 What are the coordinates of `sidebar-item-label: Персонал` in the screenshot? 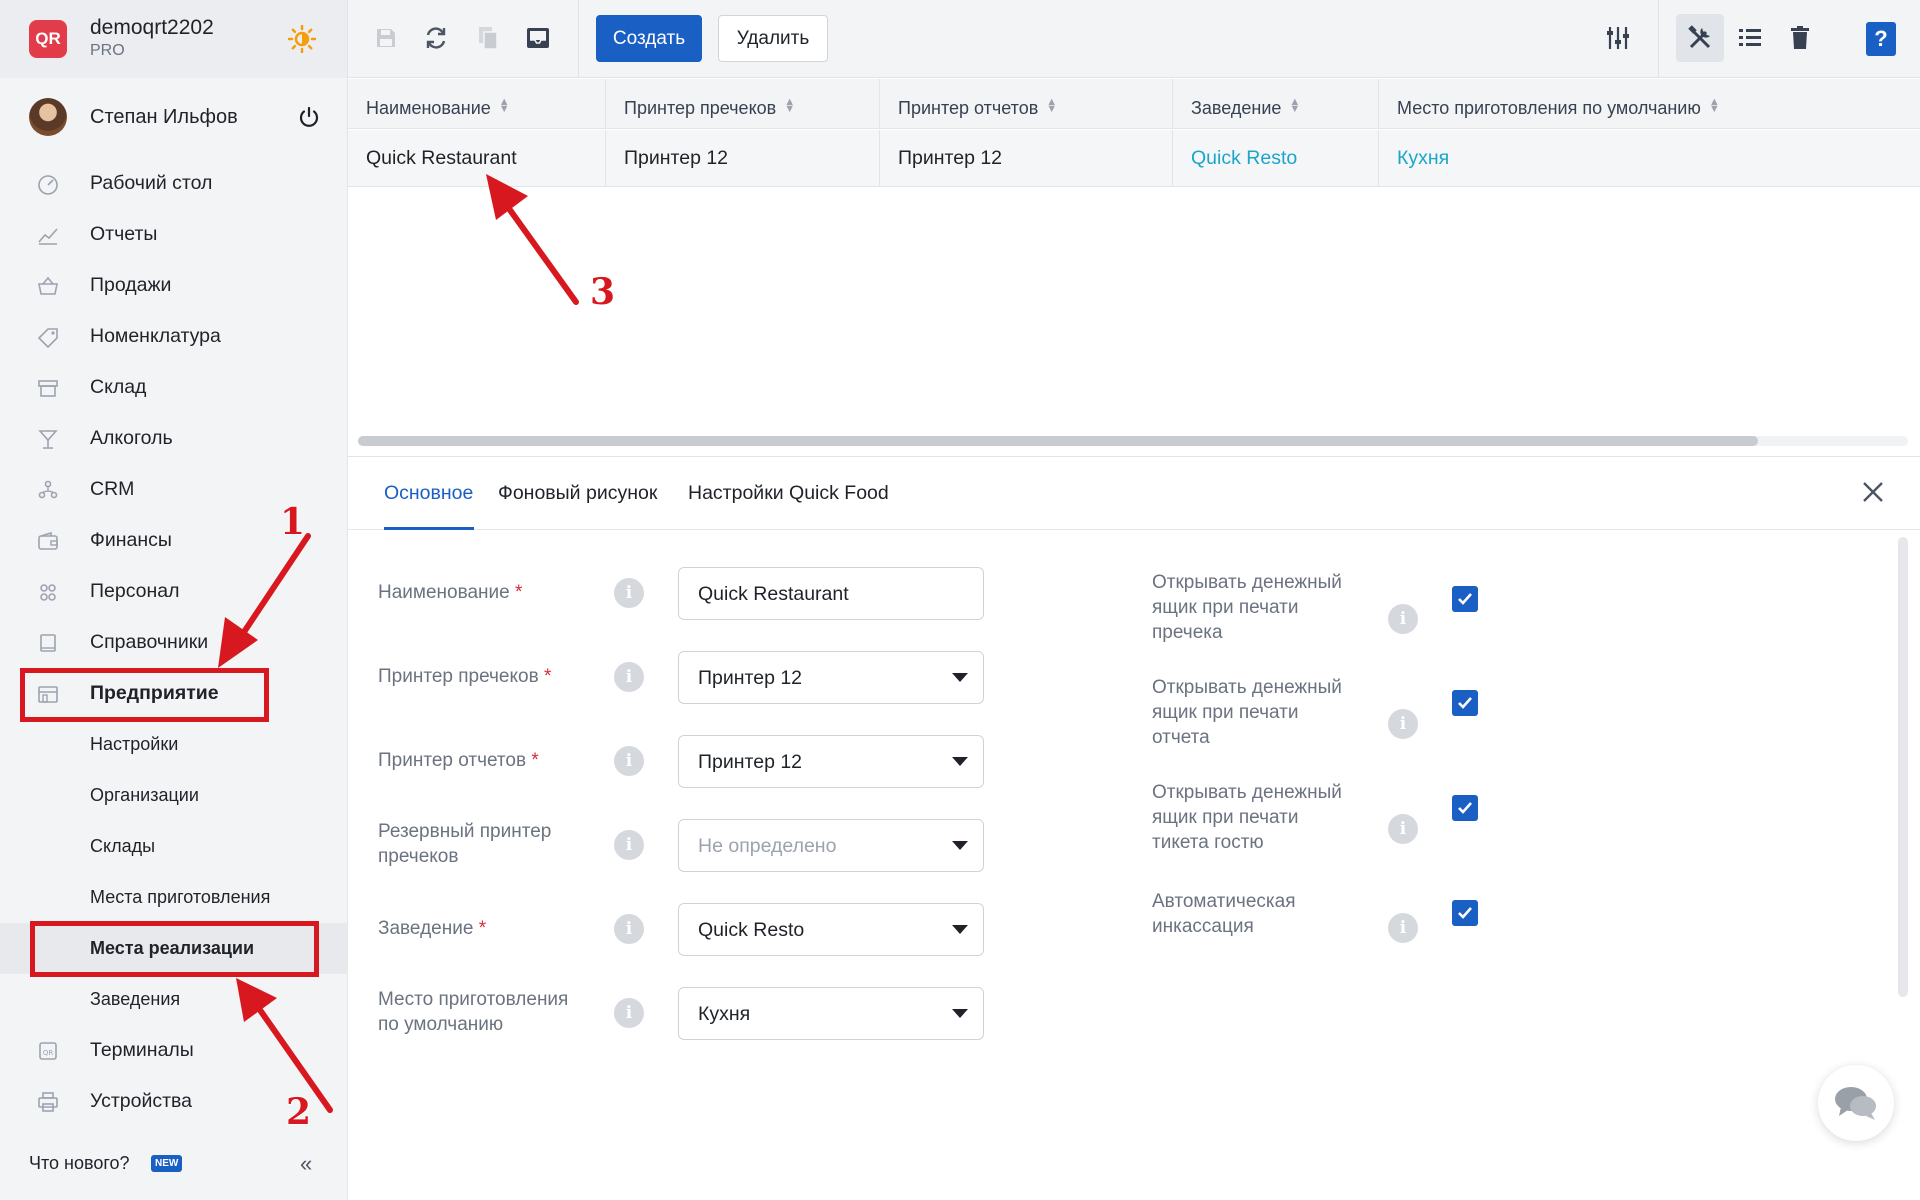 It's located at (135, 591).